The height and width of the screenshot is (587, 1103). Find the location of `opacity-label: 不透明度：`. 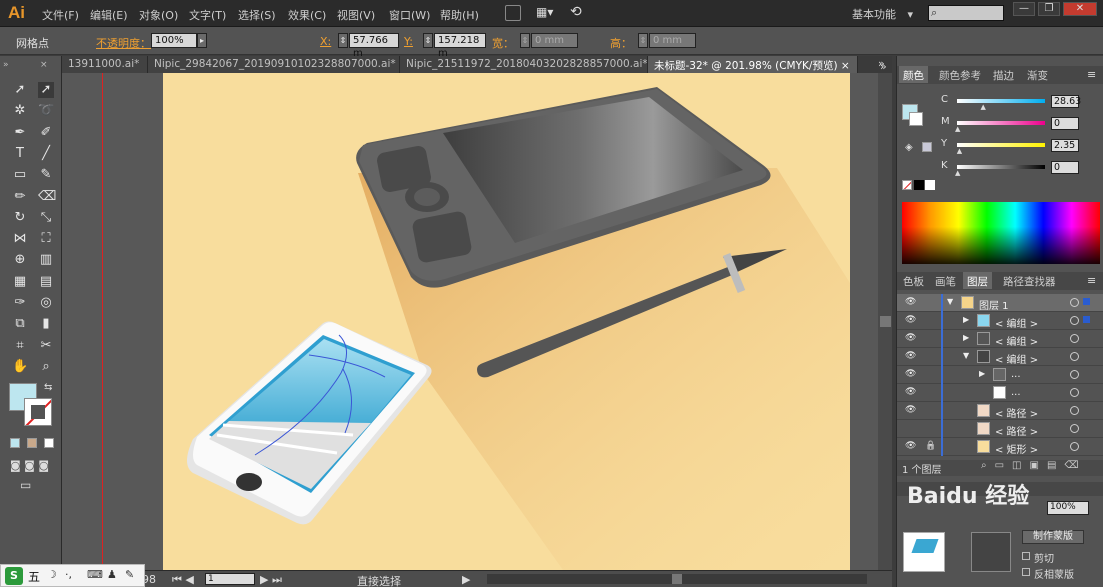

opacity-label: 不透明度： is located at coordinates (123, 43).